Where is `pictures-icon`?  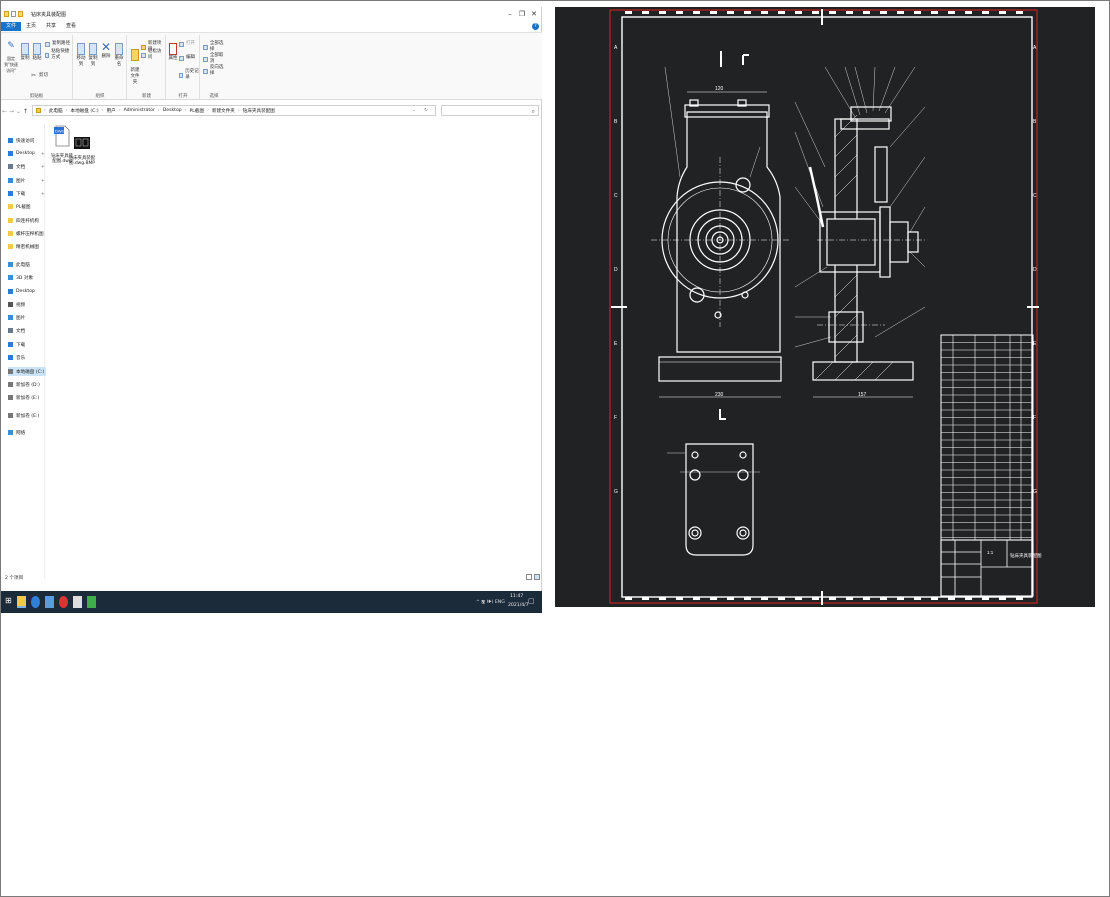
pictures-icon is located at coordinates (10, 317).